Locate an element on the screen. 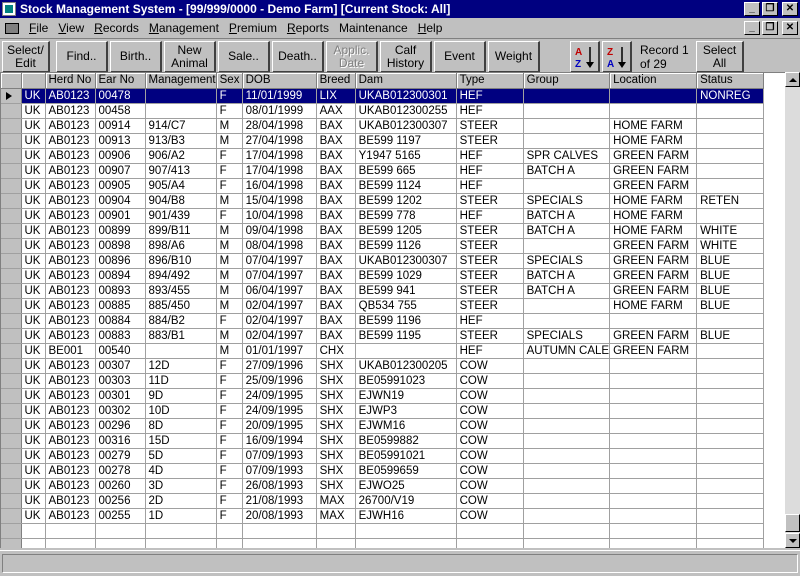 The height and width of the screenshot is (576, 800). table-cell: 07/09/1993 is located at coordinates (279, 456).